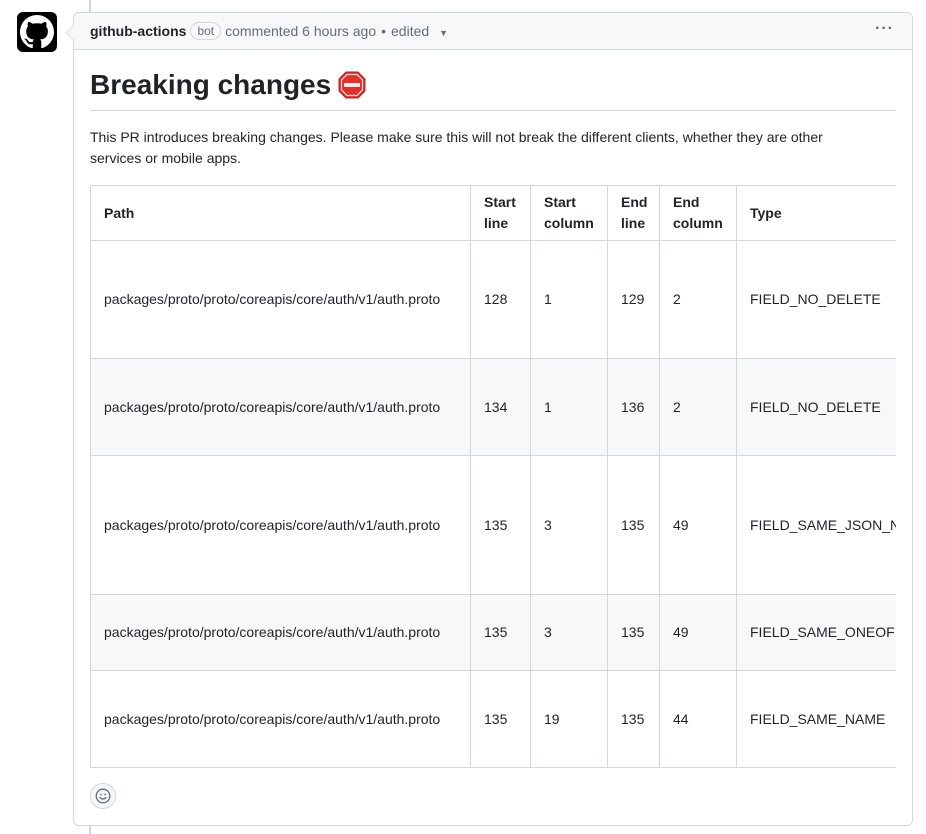  Describe the element at coordinates (500, 299) in the screenshot. I see `cell-start-line: 128` at that location.